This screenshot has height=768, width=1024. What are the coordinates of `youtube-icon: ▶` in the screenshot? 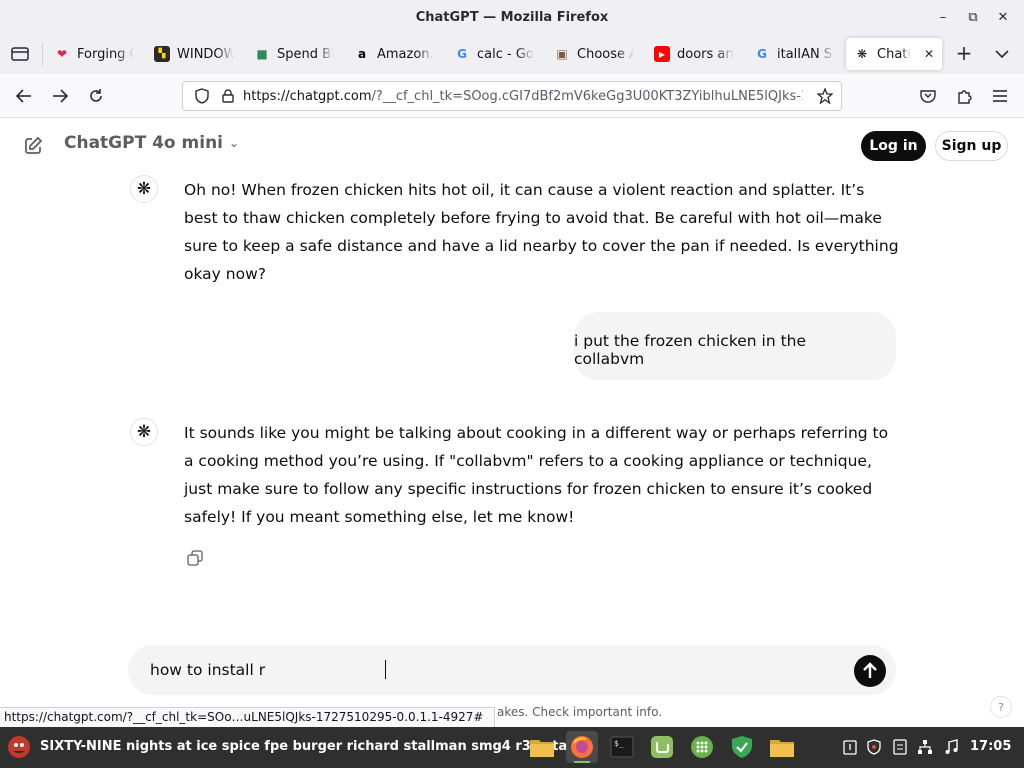 It's located at (662, 54).